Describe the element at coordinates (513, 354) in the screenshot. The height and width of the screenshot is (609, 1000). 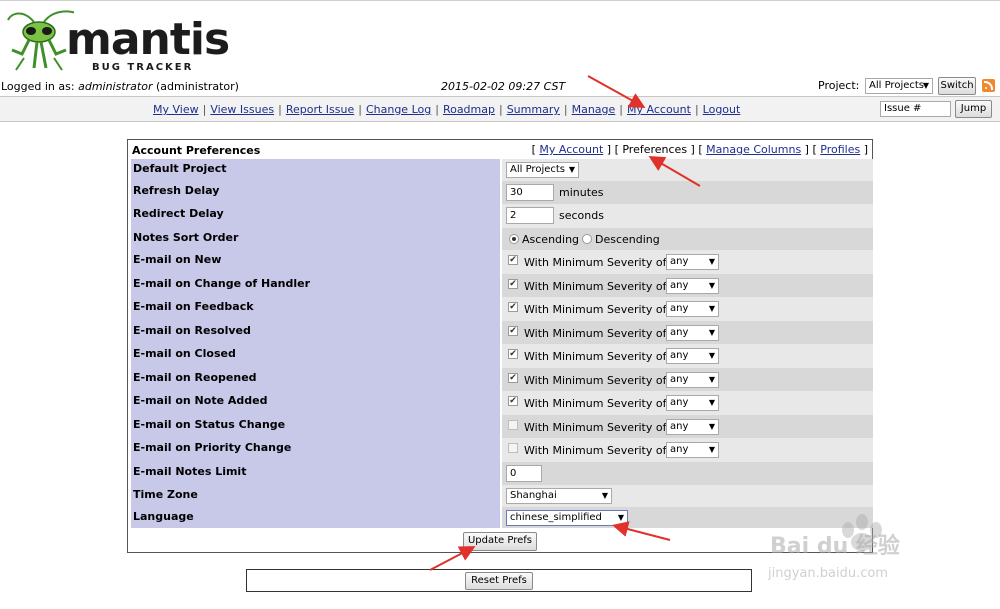
I see `email-closed-checkbox: ✔` at that location.